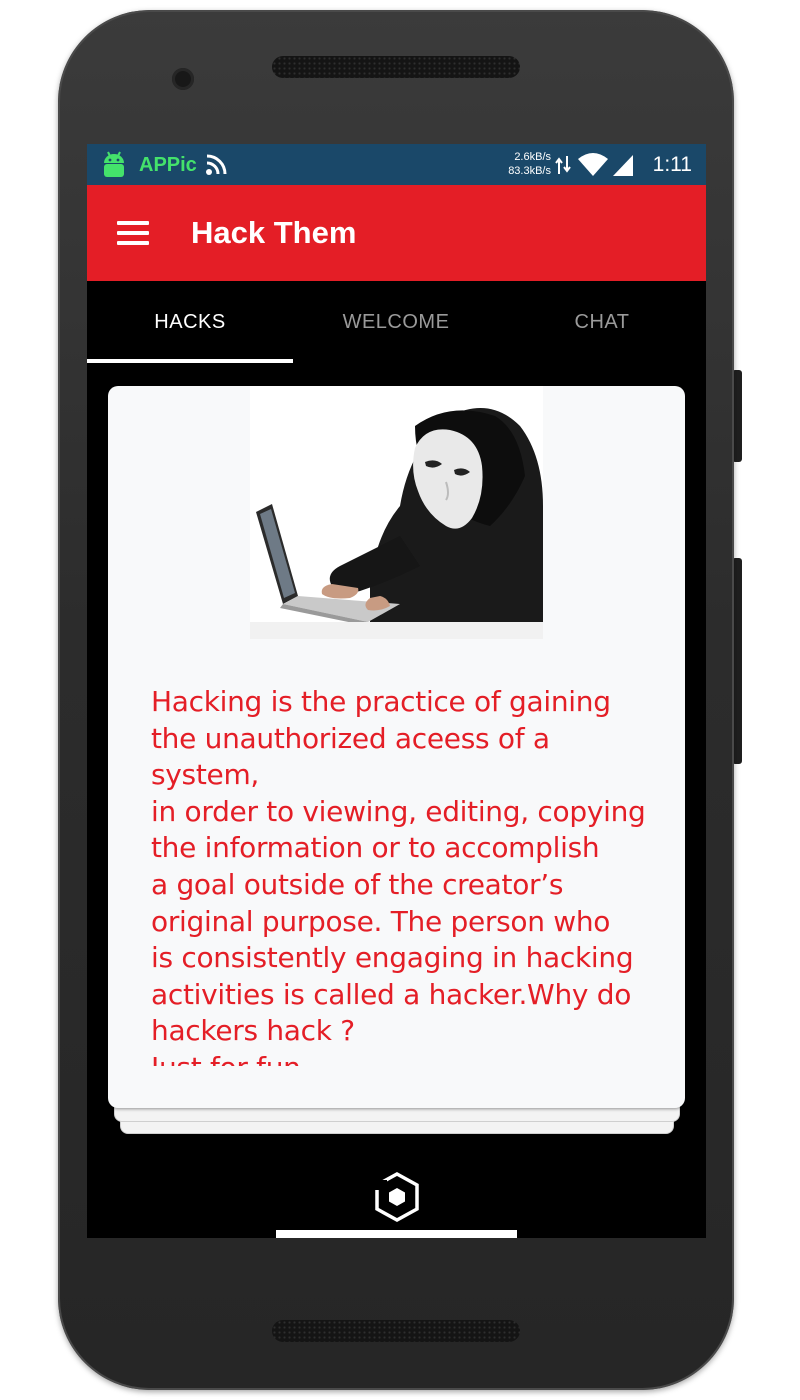 This screenshot has height=1400, width=800. I want to click on net-upload-speed: 2.6kB/s, so click(532, 157).